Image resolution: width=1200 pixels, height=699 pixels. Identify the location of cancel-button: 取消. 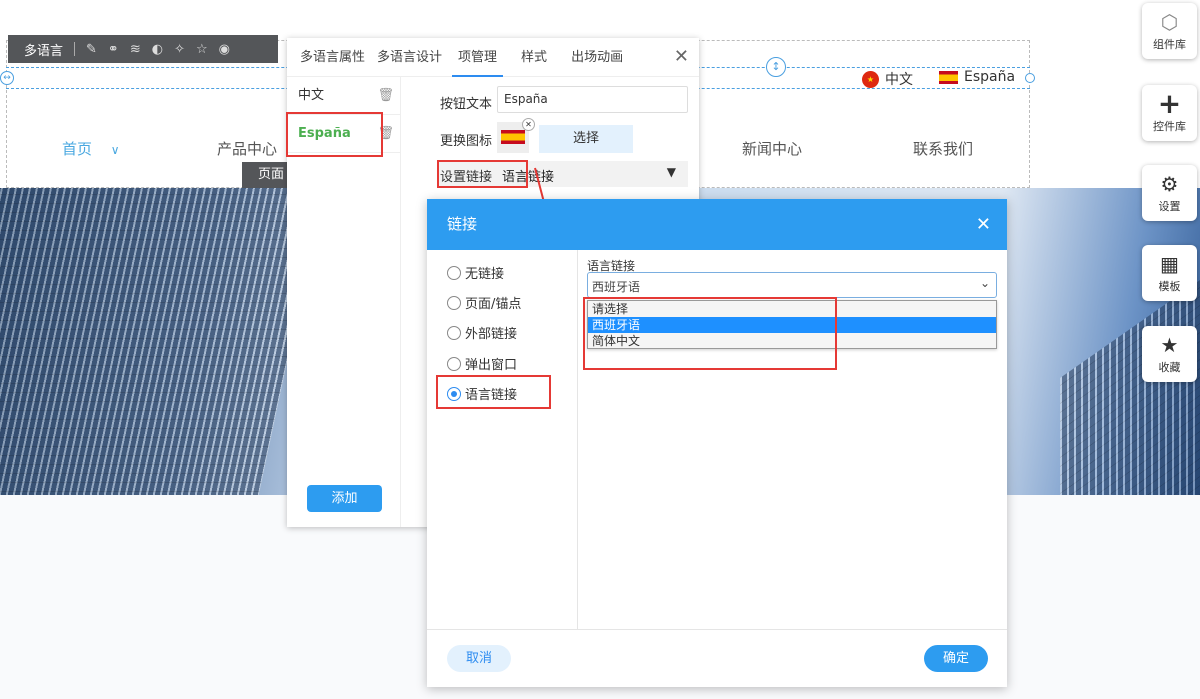
(479, 658).